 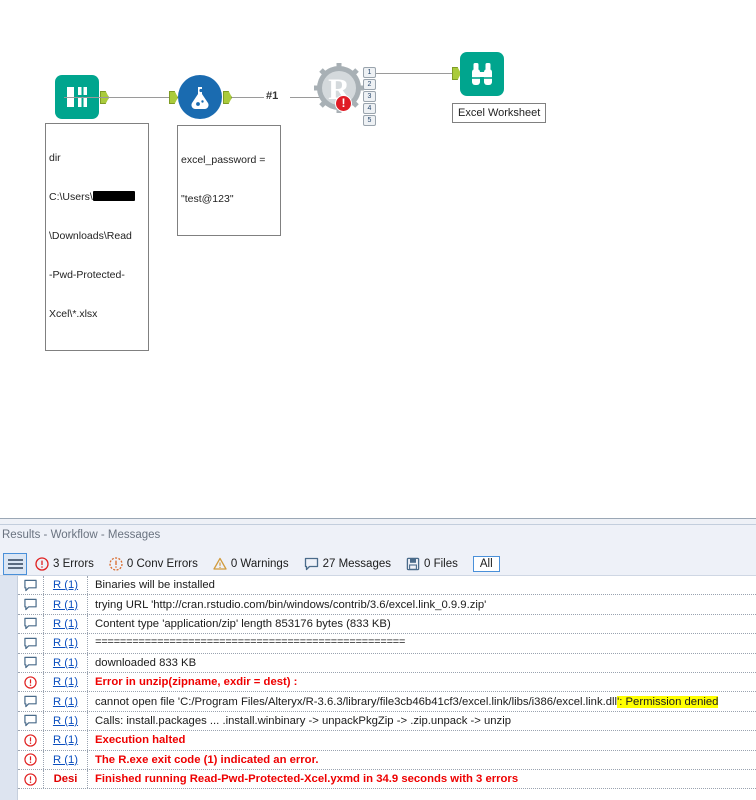 I want to click on results-panel-title: Results - Workflow - Messages, so click(x=81, y=535).